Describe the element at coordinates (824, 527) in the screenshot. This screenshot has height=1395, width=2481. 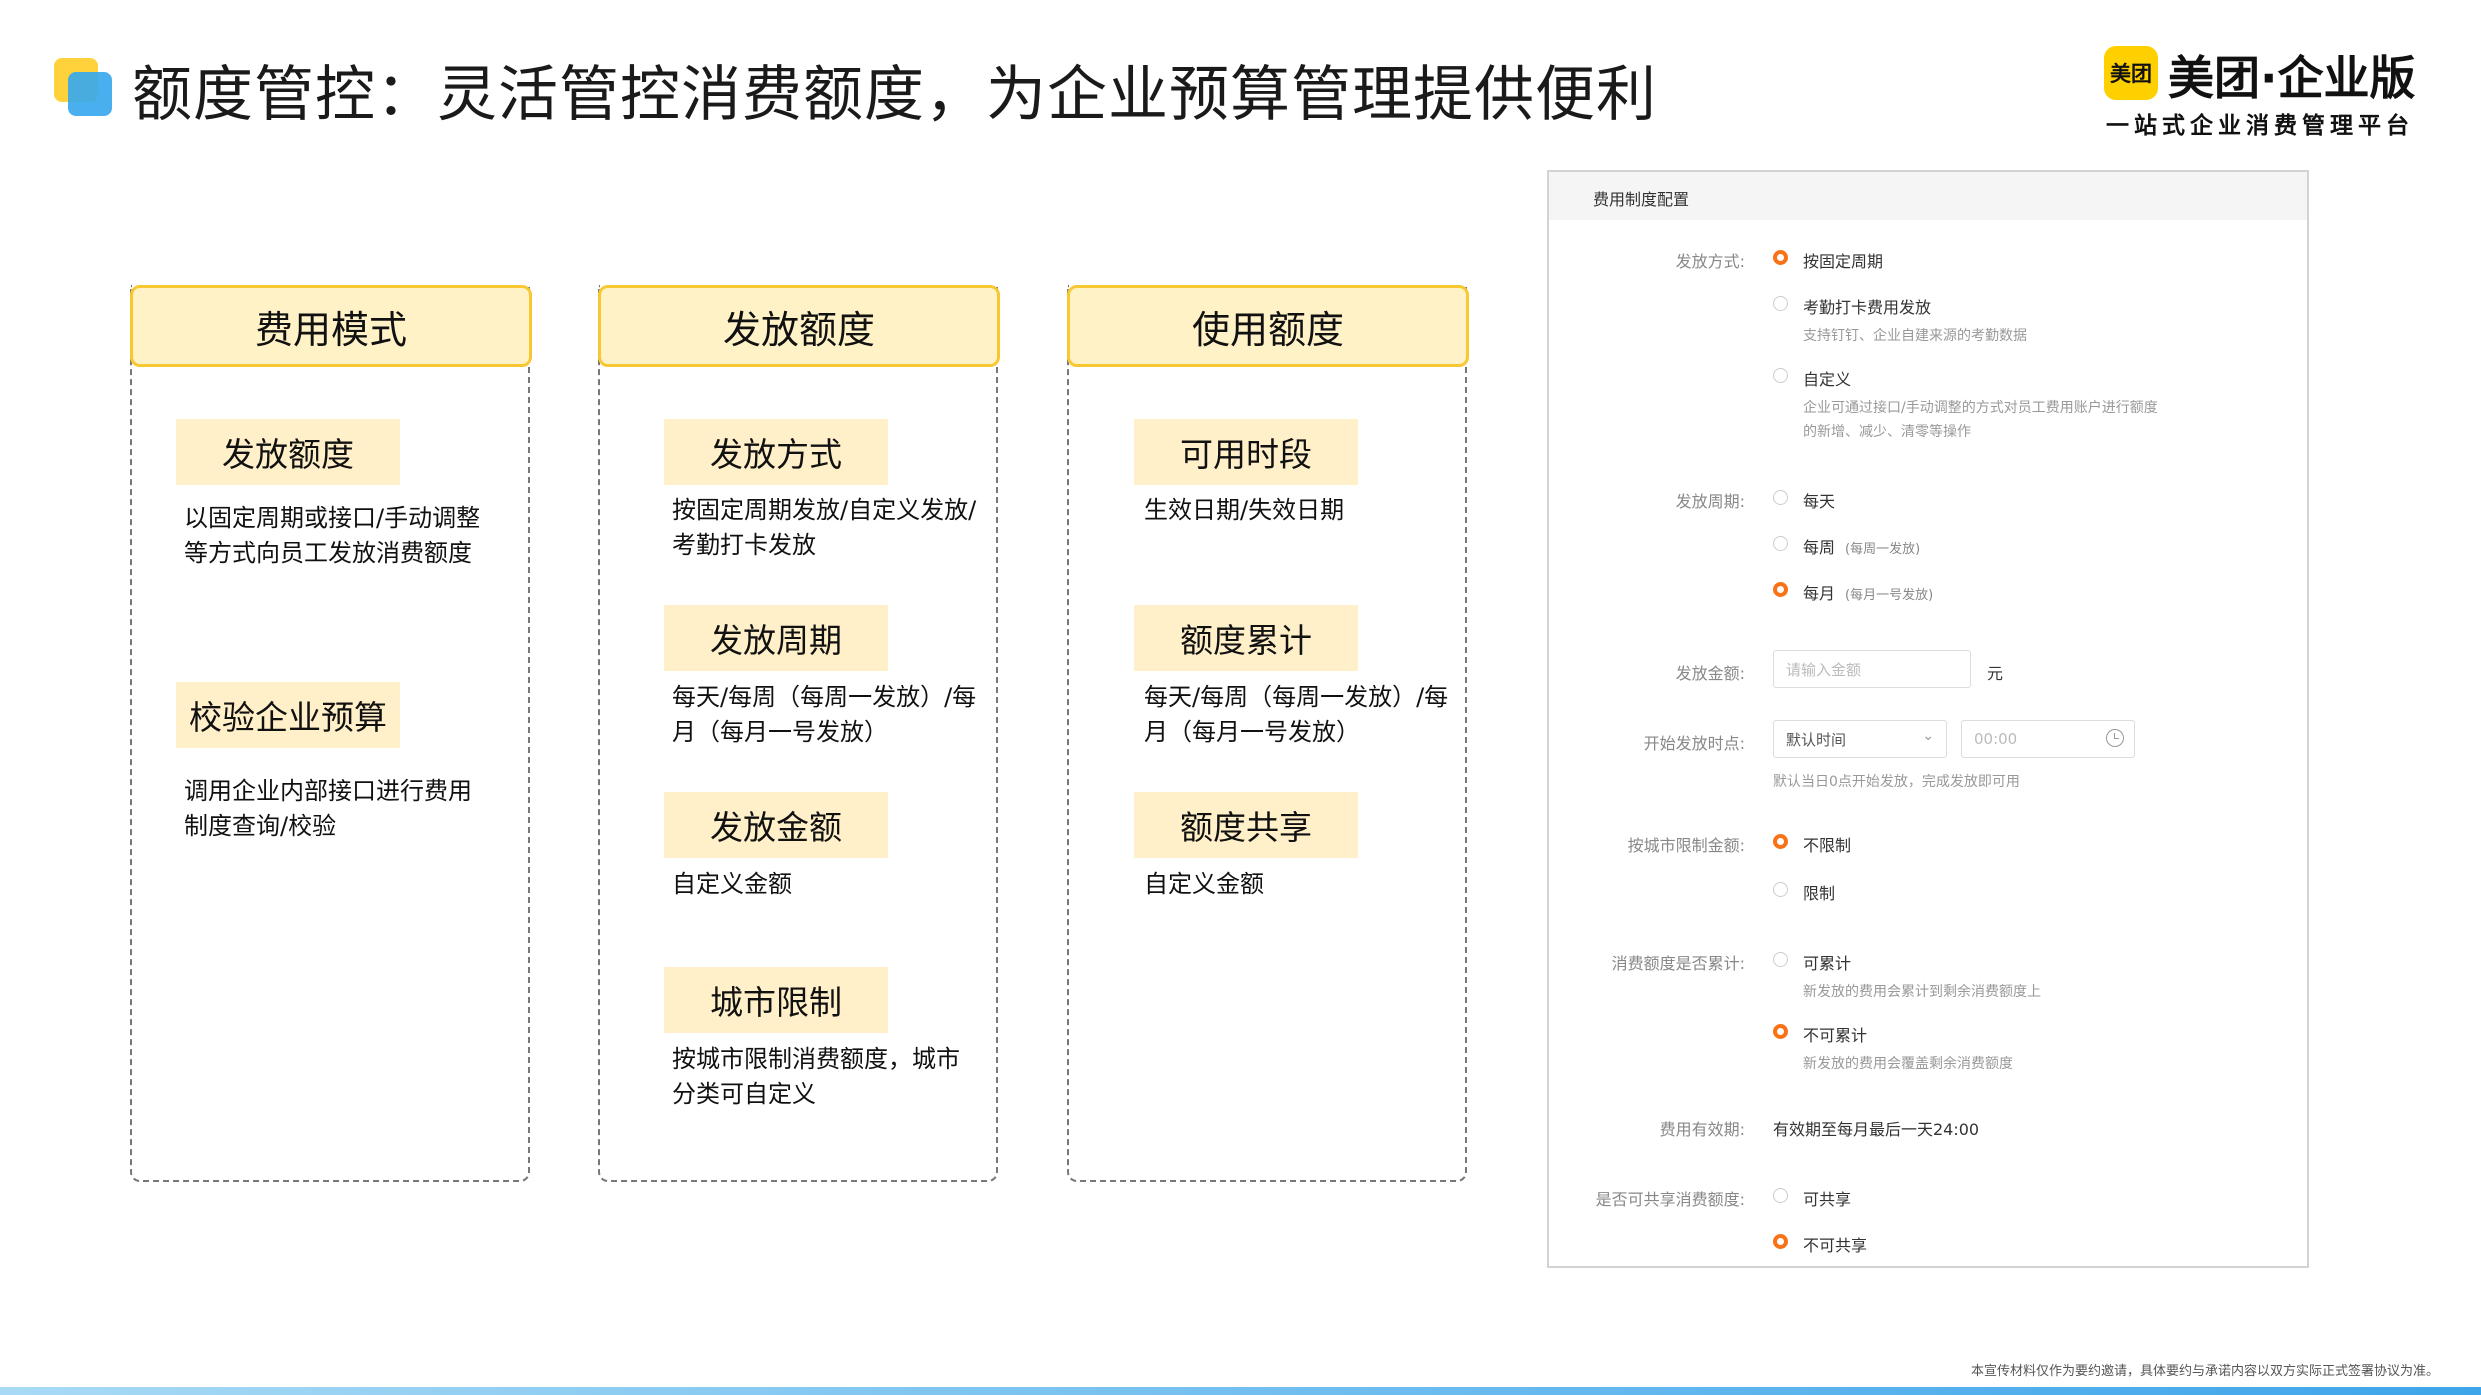
I see `desc-issue-method: 按固定周期发放/自定义发放/考勤打卡发放` at that location.